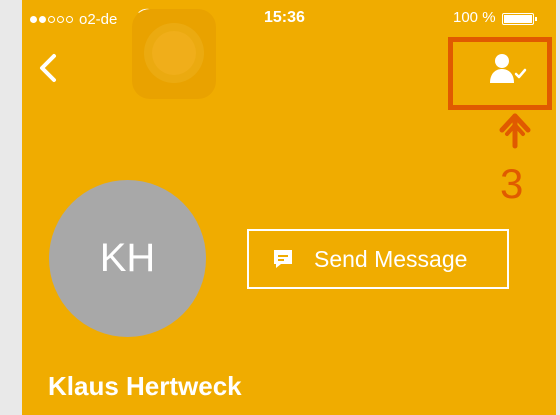 Image resolution: width=560 pixels, height=415 pixels. Describe the element at coordinates (515, 131) in the screenshot. I see `annotation-arrow-icon` at that location.